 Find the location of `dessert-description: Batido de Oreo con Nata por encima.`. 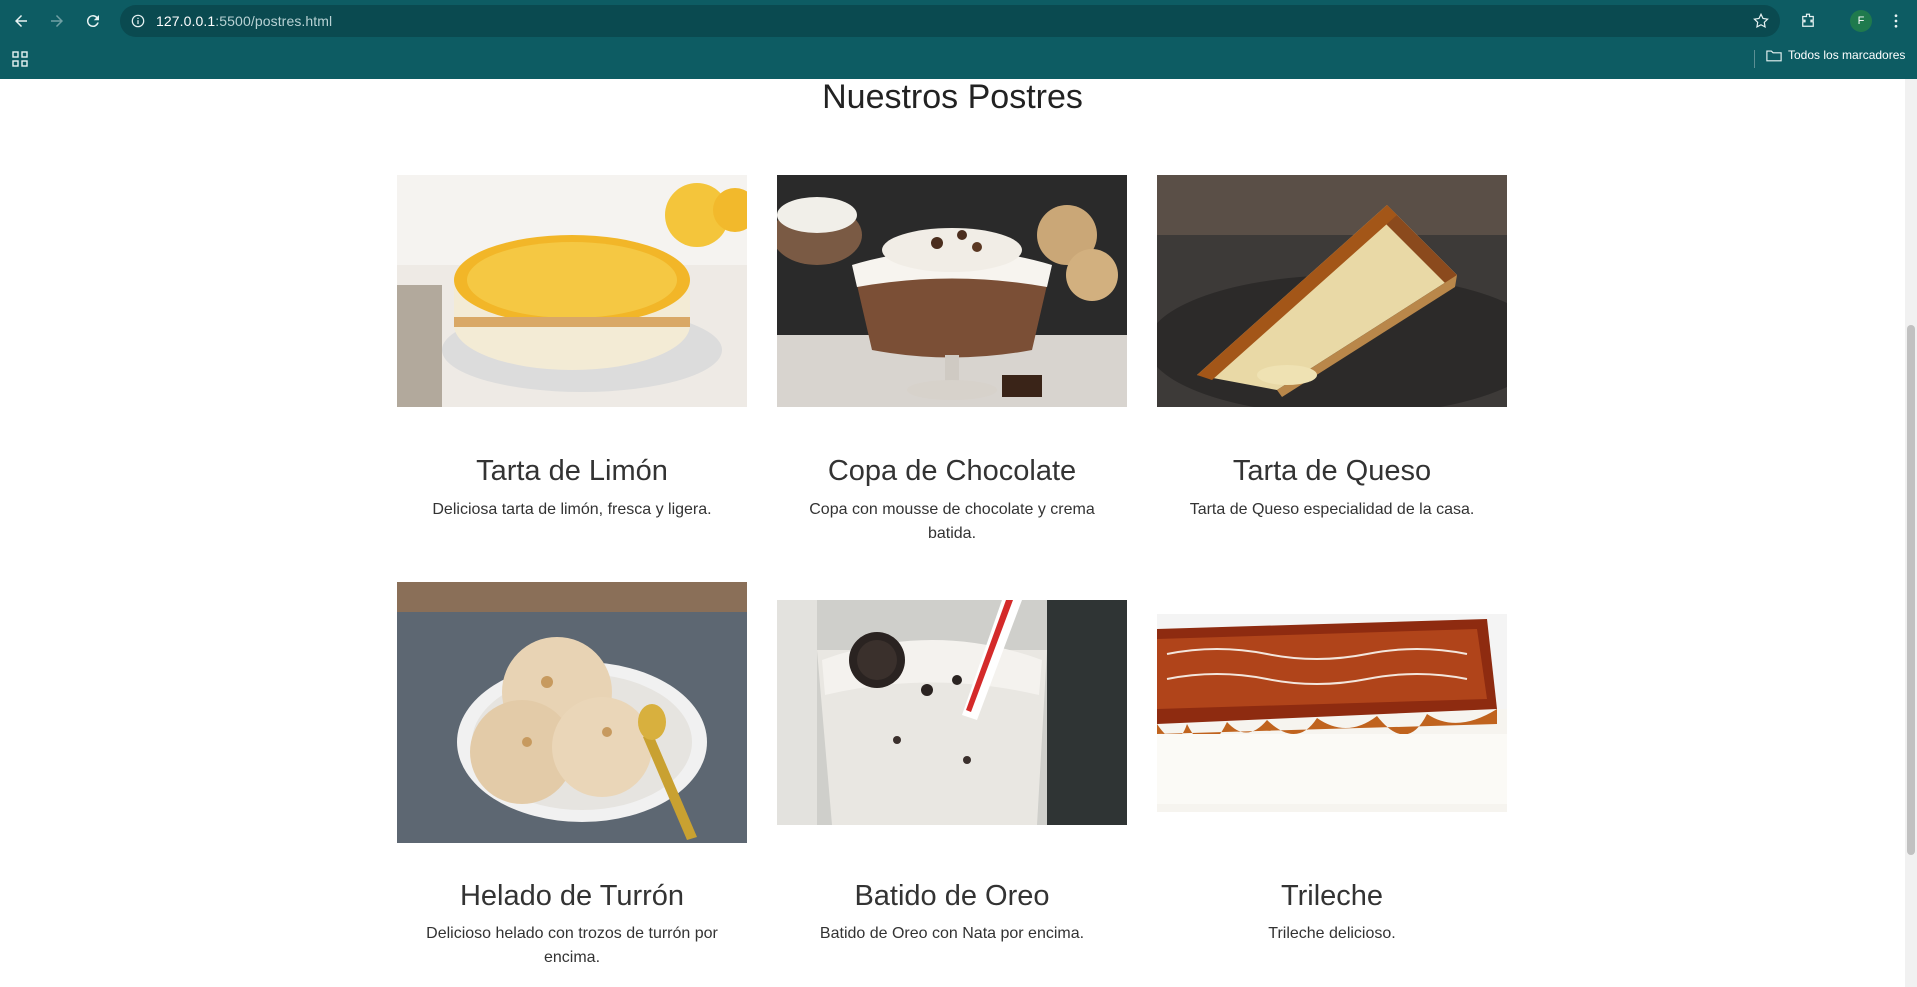

dessert-description: Batido de Oreo con Nata por encima. is located at coordinates (952, 933).